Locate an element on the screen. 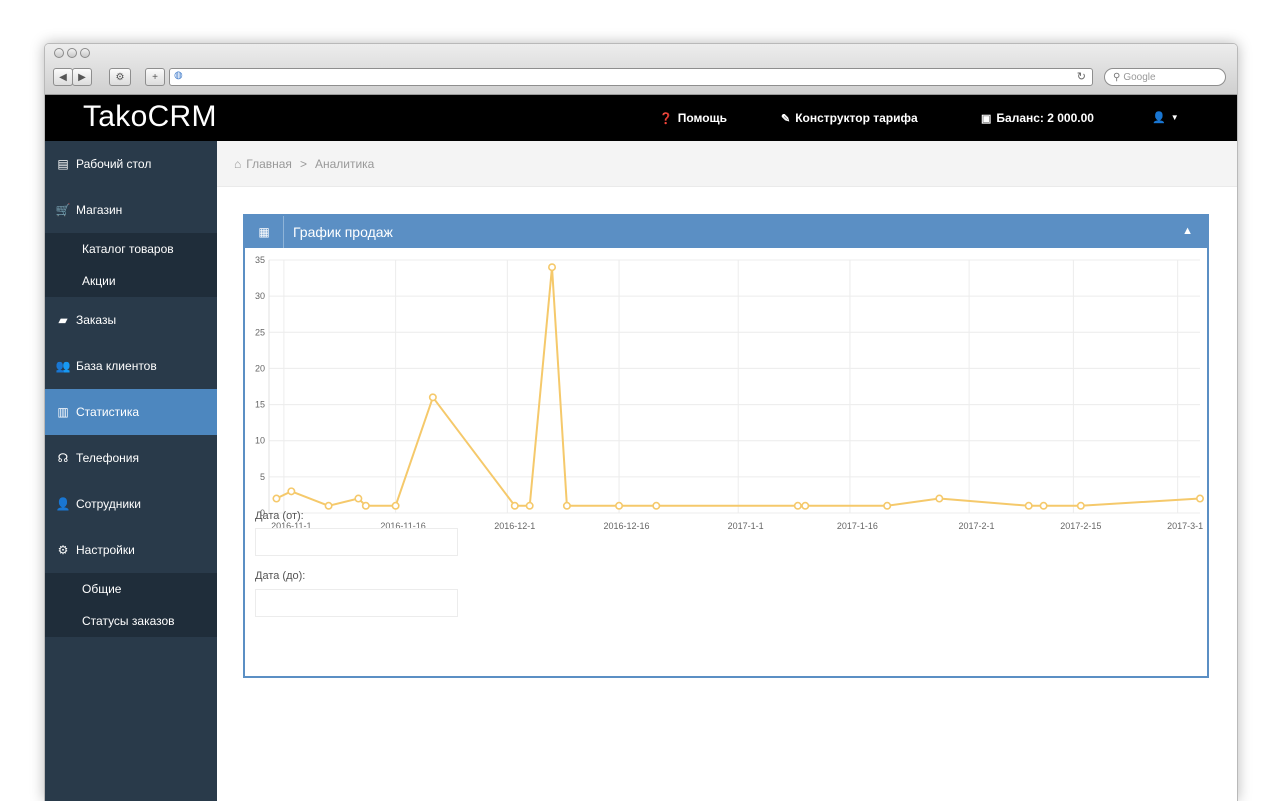 The width and height of the screenshot is (1280, 801). sidebar-item-telephony: ☊ Телефония is located at coordinates (131, 458).